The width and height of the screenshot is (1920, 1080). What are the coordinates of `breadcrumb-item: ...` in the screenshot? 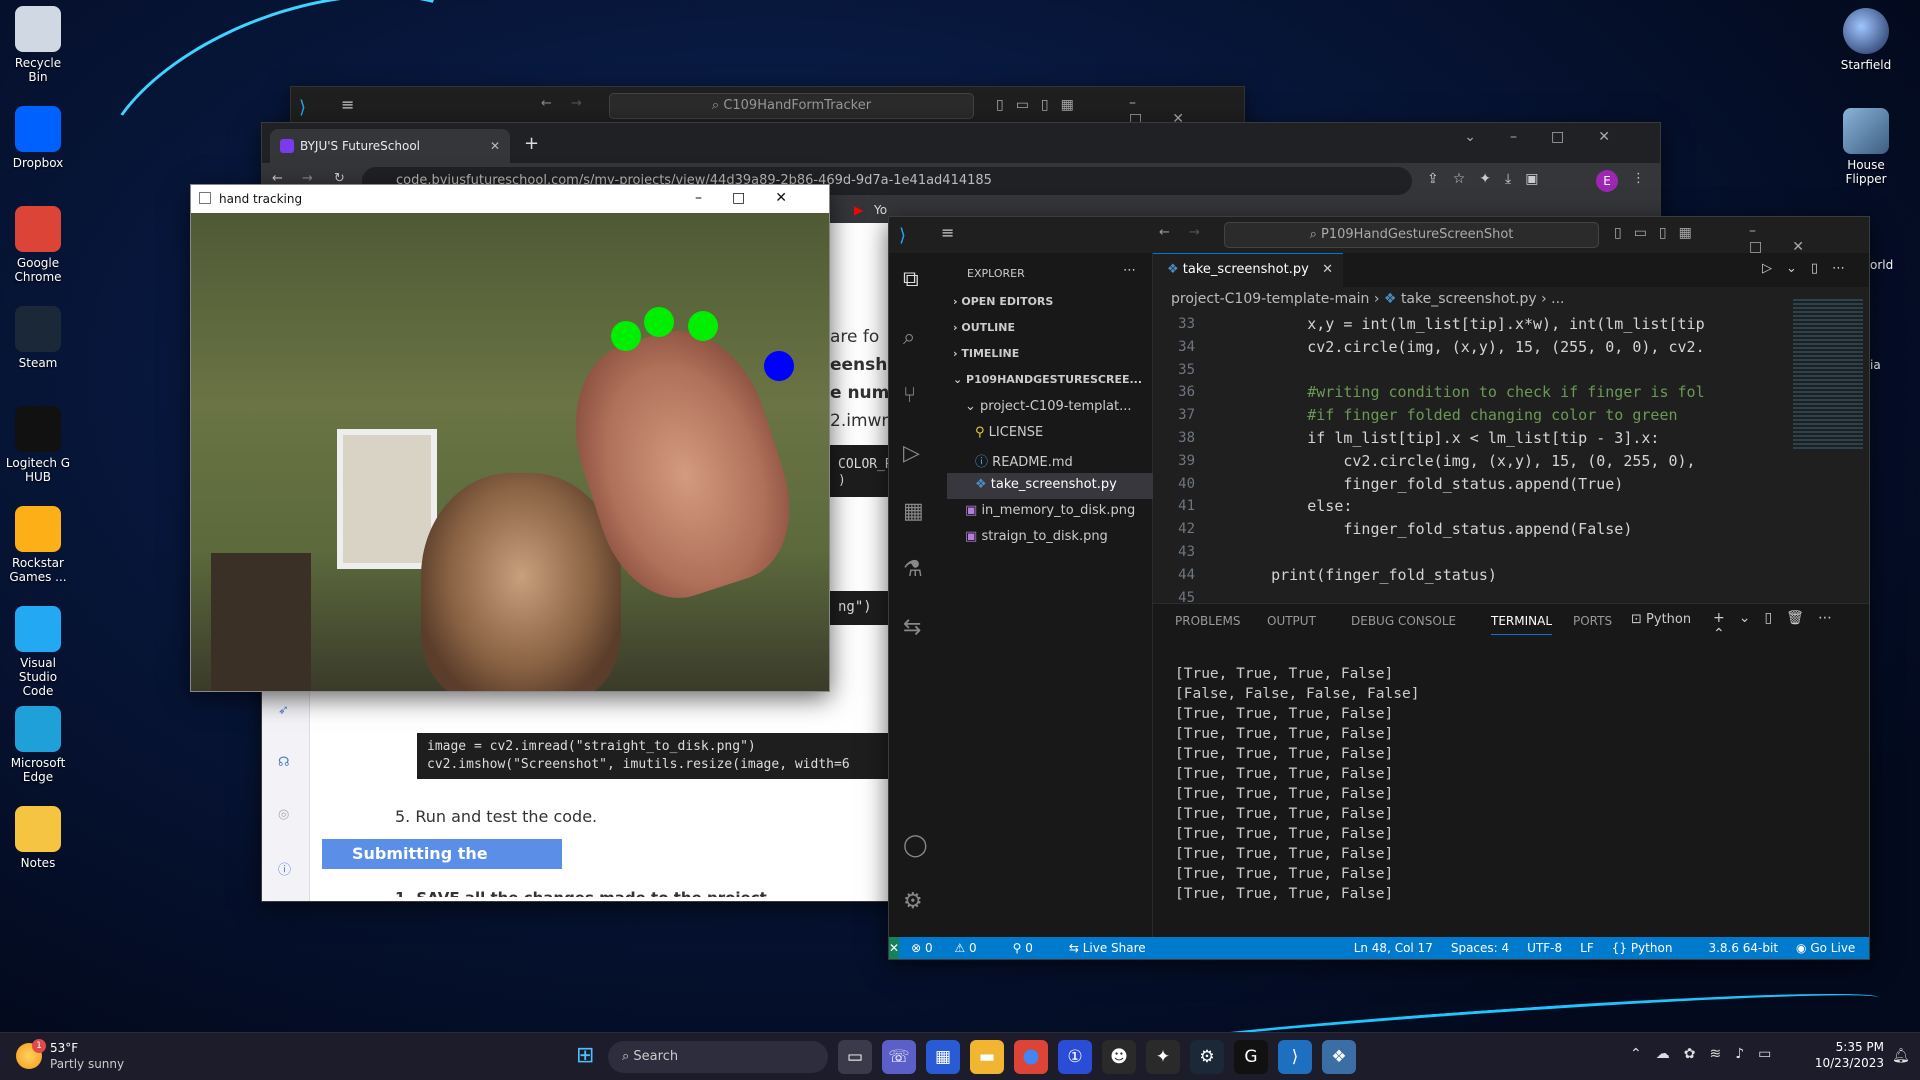 It's located at (1557, 299).